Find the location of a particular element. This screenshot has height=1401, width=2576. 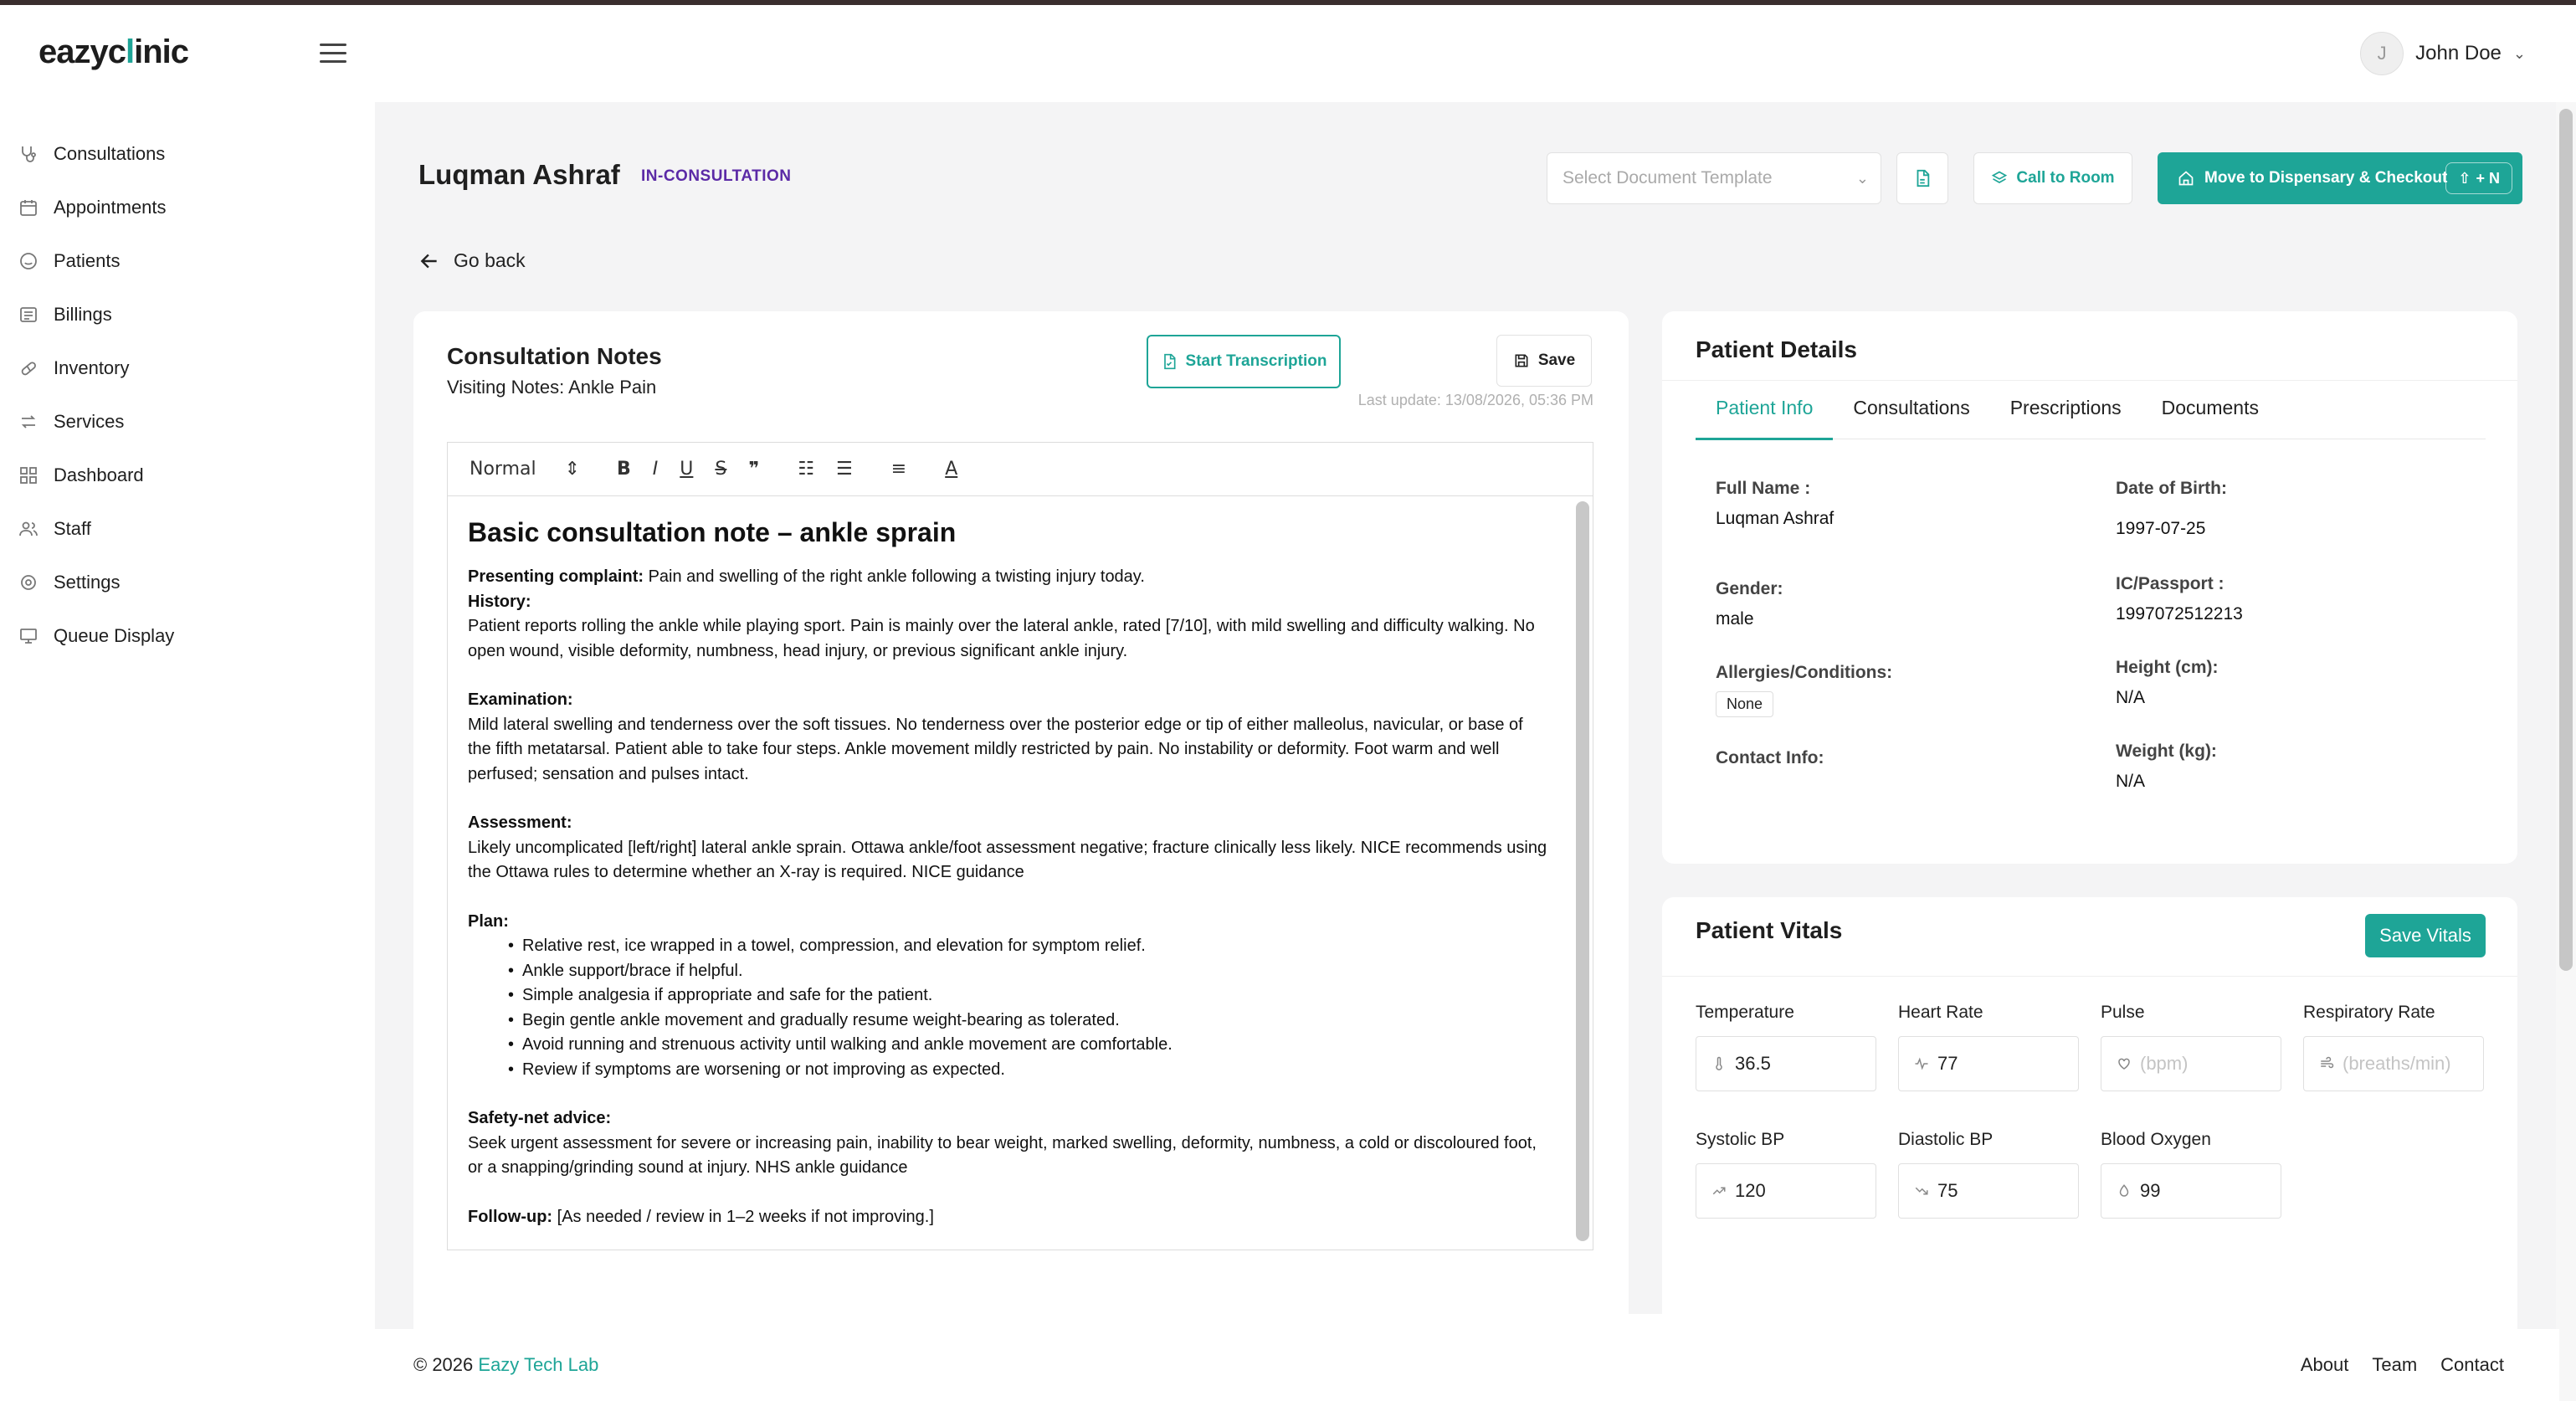

billing-icon is located at coordinates (28, 314).